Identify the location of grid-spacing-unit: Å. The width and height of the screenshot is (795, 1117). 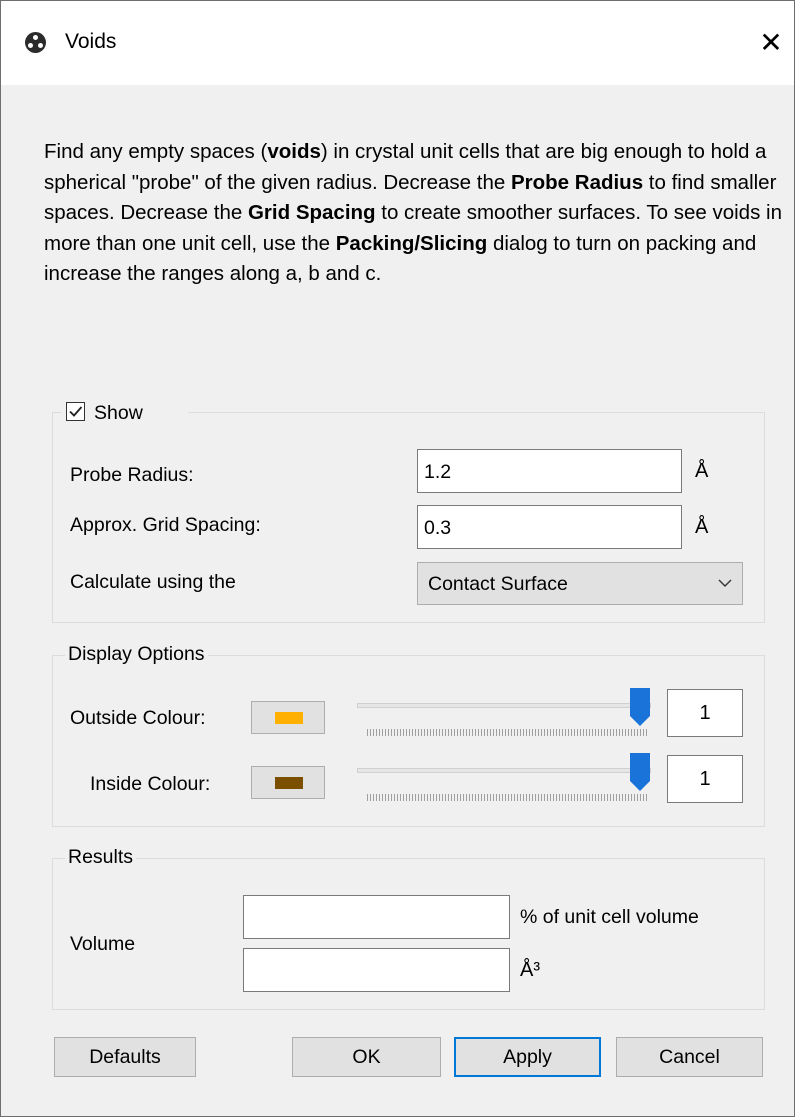
(702, 527).